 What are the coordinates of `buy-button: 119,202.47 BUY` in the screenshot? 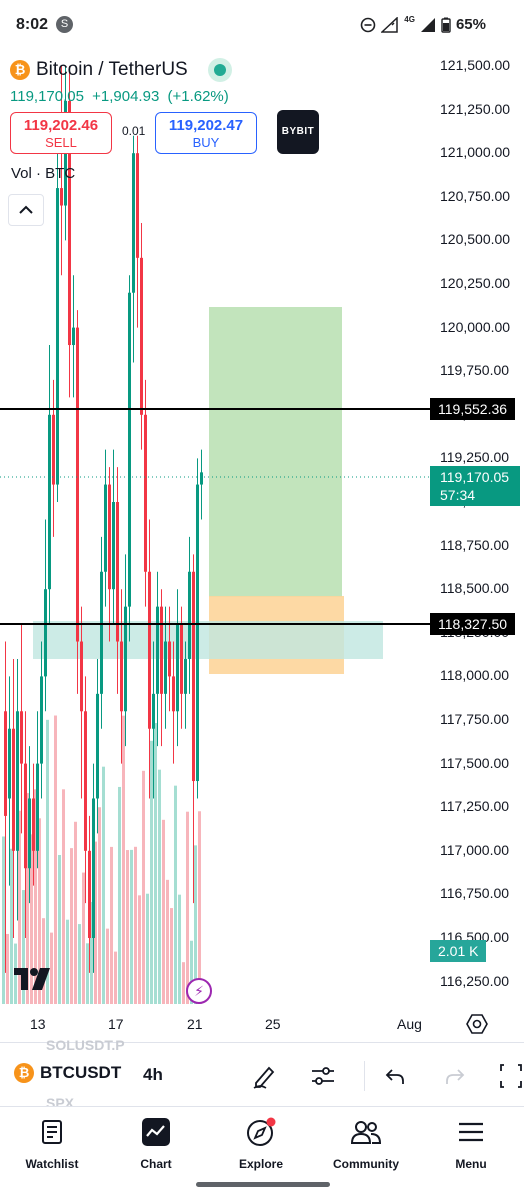 It's located at (206, 133).